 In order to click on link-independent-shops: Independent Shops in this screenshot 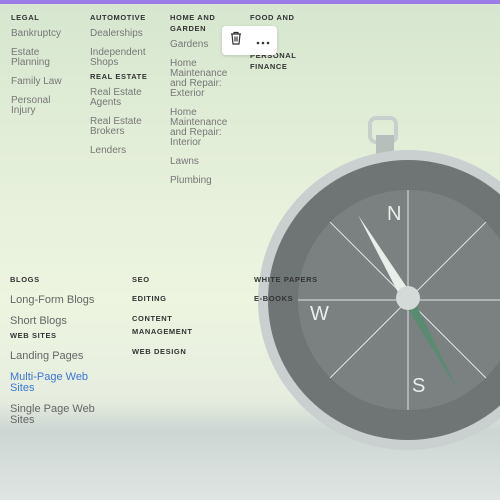, I will do `click(120, 58)`.